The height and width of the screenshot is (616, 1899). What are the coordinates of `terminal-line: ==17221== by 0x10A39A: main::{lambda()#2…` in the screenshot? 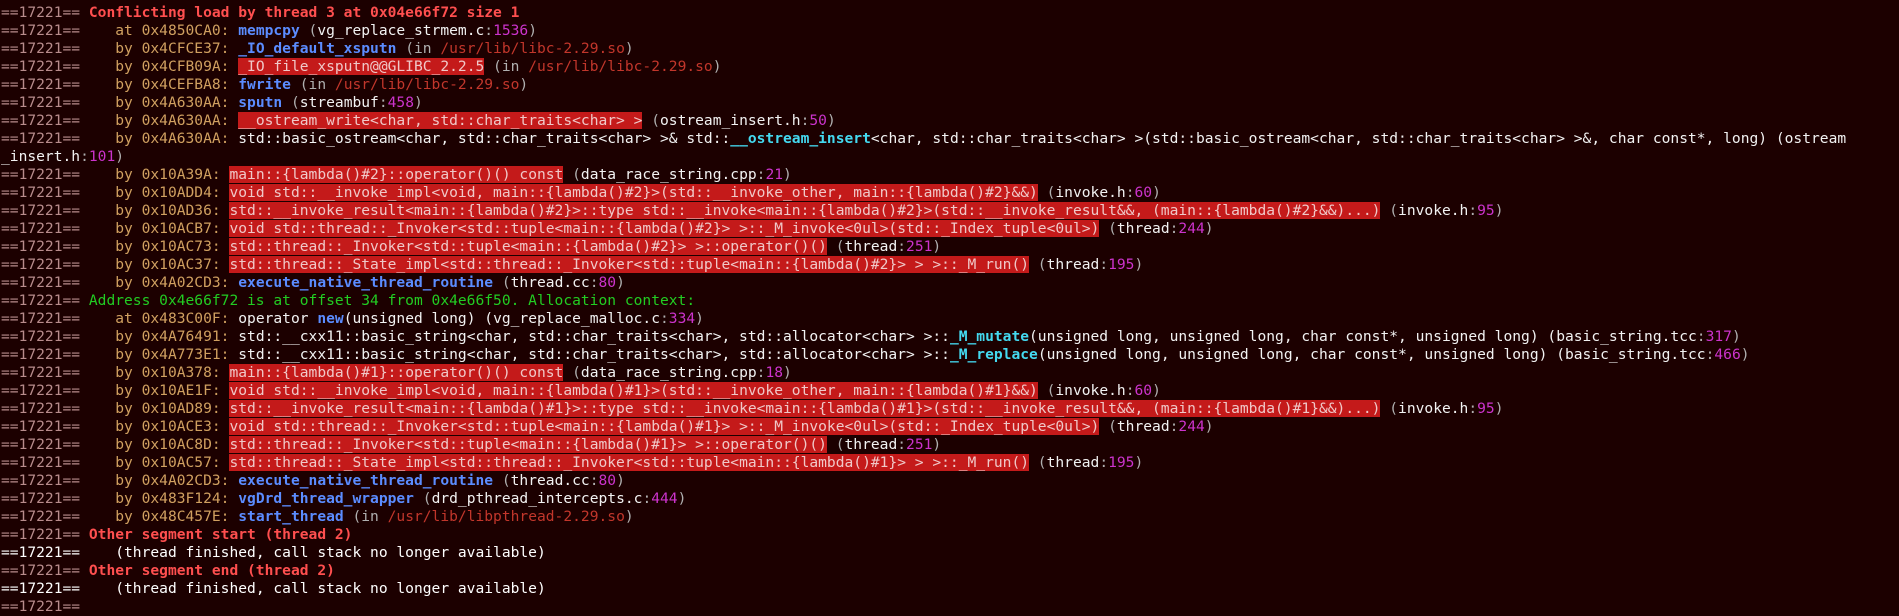 It's located at (949, 175).